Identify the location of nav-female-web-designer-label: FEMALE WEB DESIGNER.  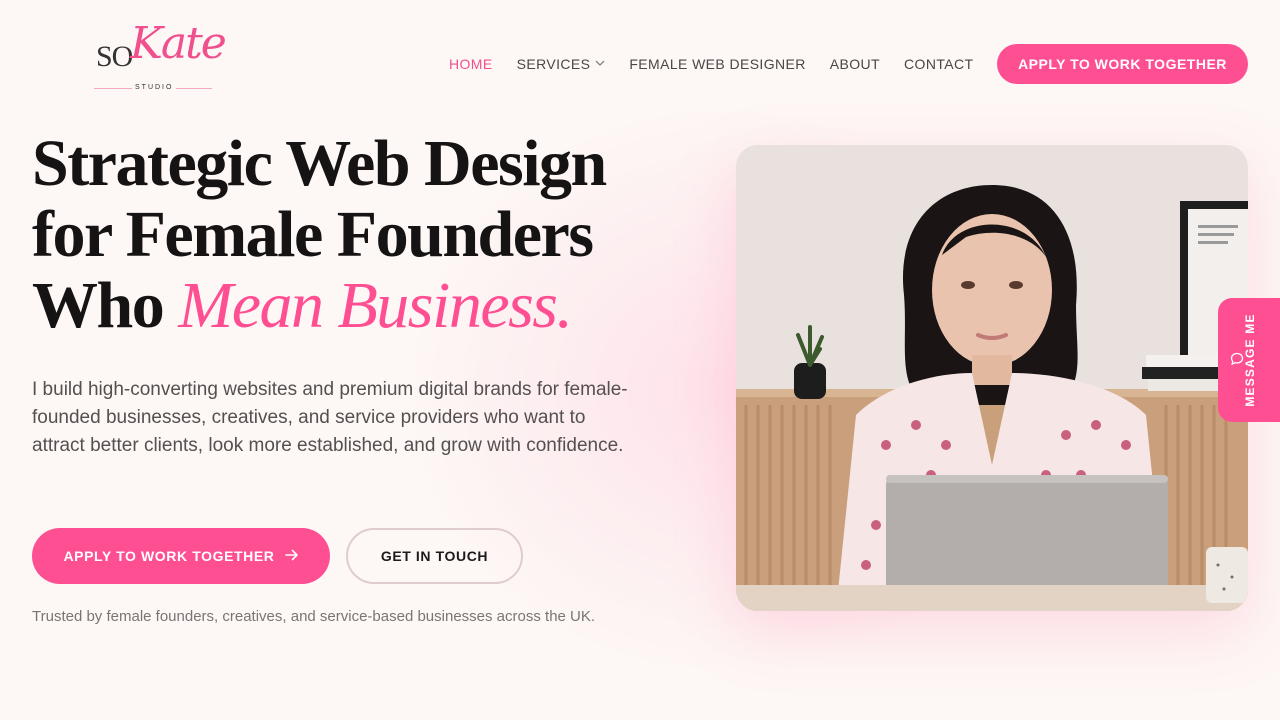
(717, 64).